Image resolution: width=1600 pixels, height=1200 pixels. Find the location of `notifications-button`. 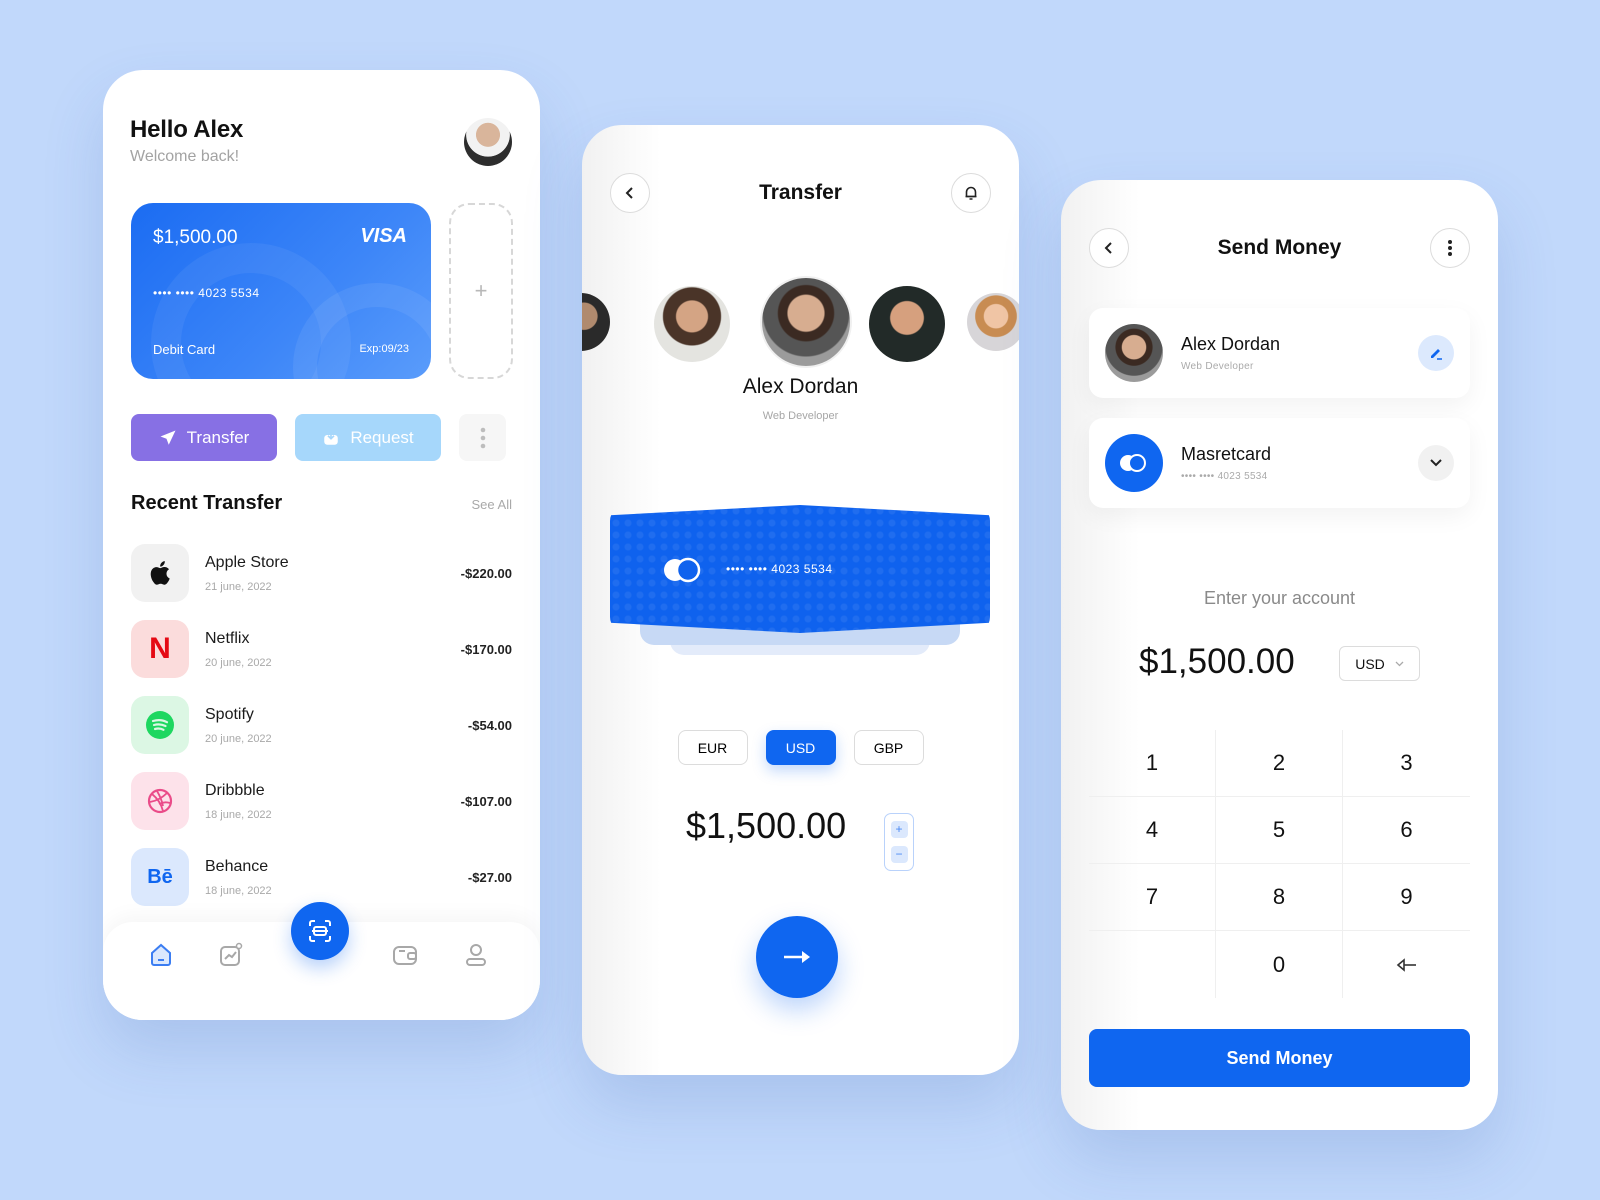

notifications-button is located at coordinates (971, 193).